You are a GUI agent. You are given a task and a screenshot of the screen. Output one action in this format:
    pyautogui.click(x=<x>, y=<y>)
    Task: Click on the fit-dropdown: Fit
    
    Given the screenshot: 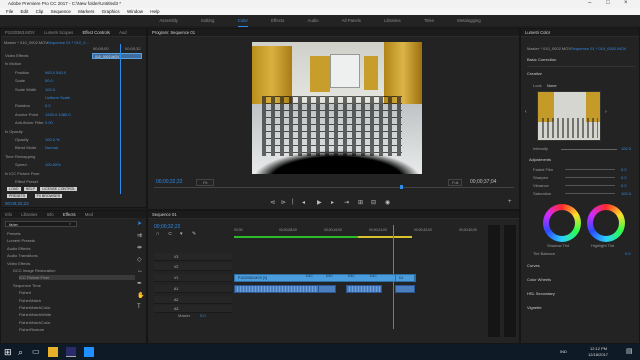 What is the action you would take?
    pyautogui.click(x=205, y=182)
    